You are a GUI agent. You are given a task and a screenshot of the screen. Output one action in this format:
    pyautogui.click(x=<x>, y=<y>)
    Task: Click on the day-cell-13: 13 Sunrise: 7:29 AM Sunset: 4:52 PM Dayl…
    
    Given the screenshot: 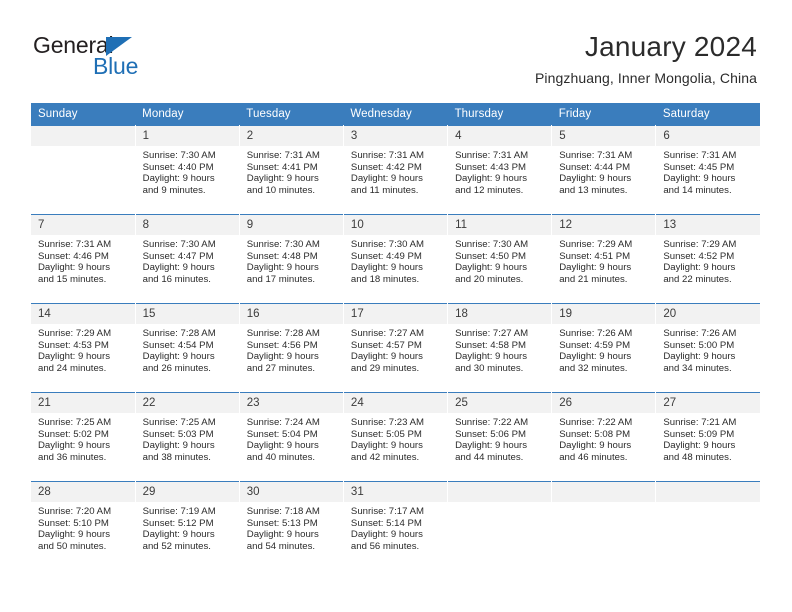 What is the action you would take?
    pyautogui.click(x=707, y=259)
    